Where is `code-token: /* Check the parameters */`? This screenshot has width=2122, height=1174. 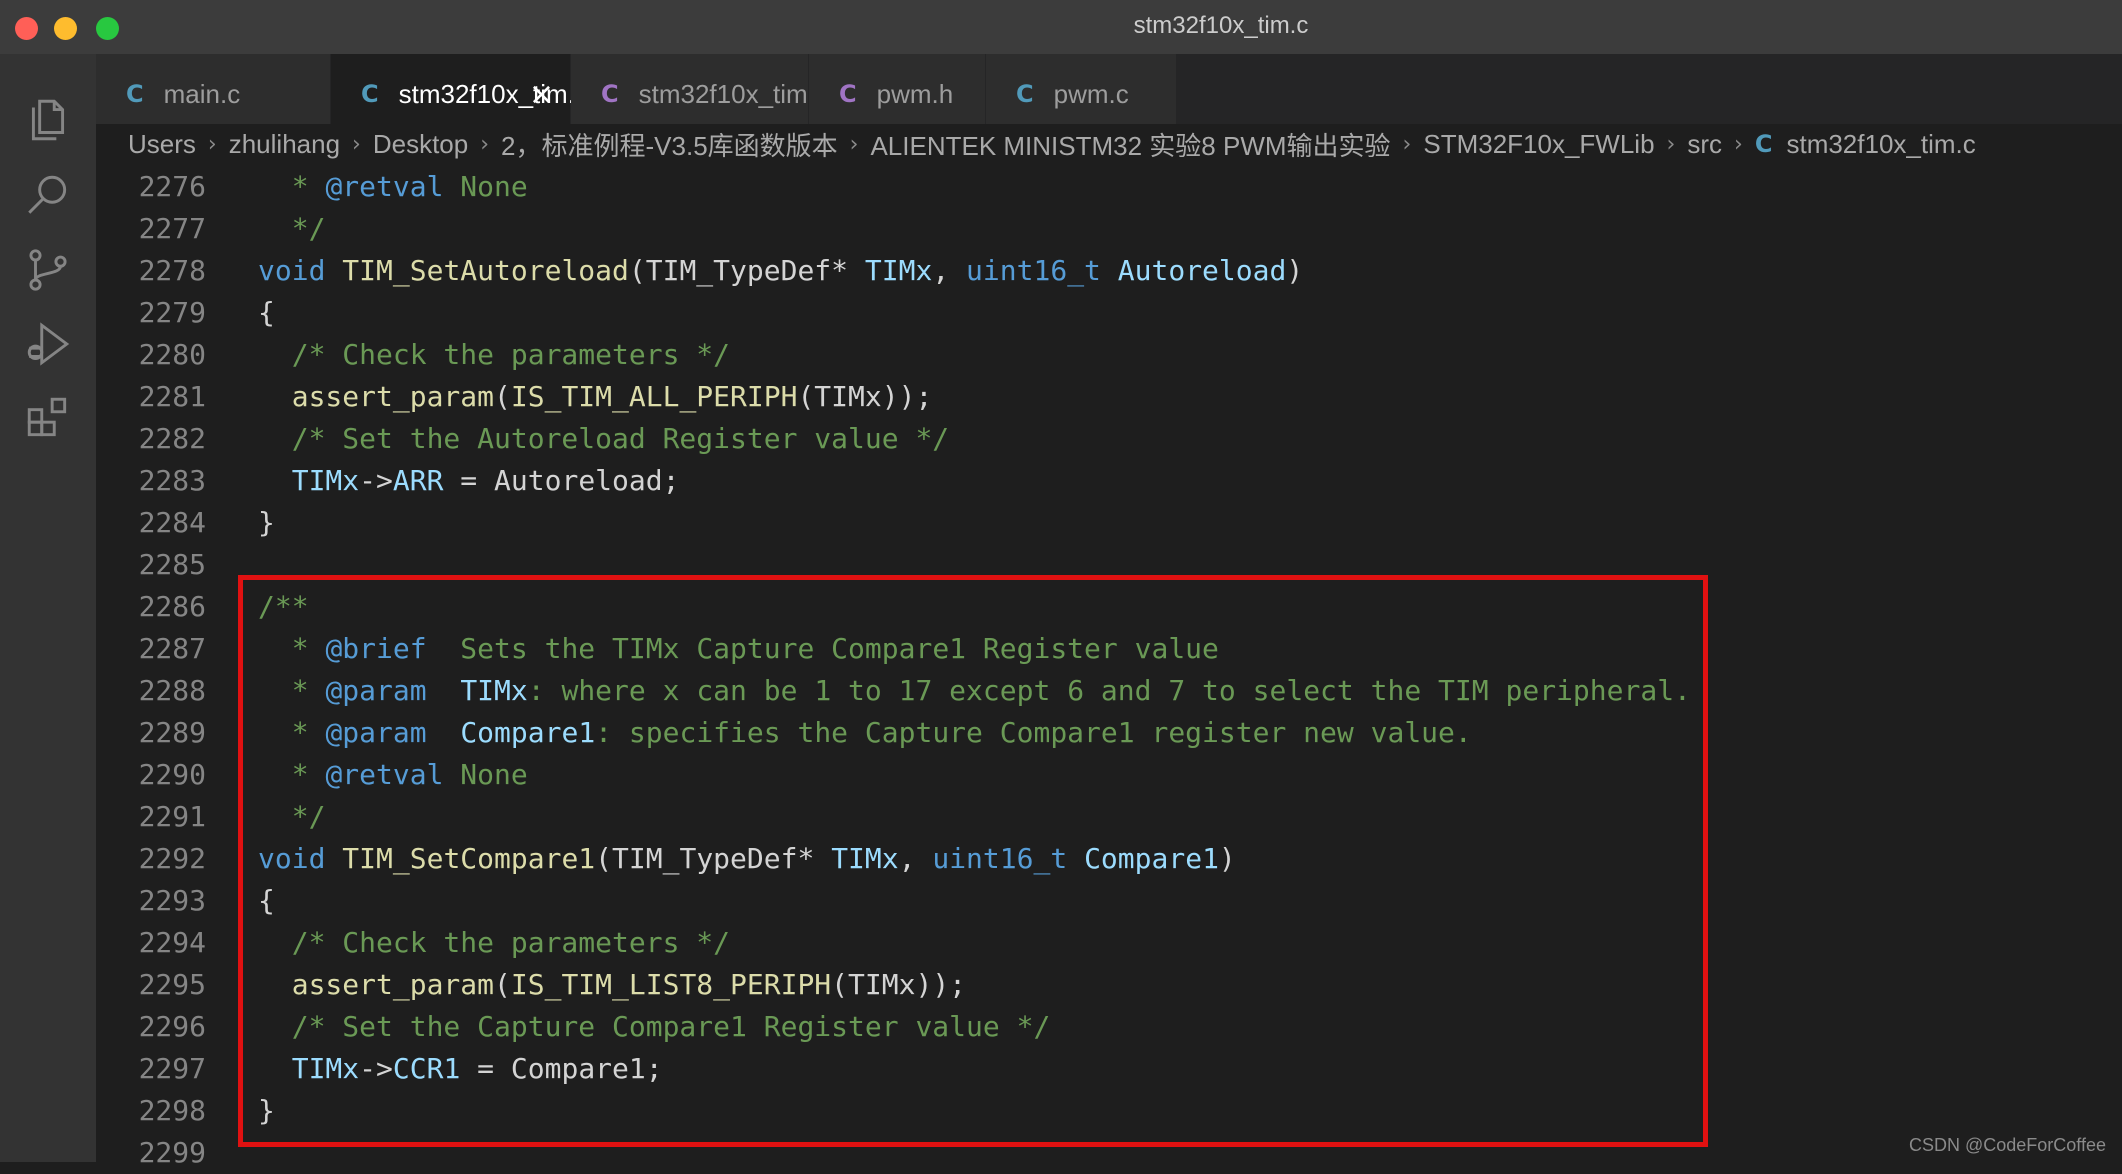
code-token: /* Check the parameters */ is located at coordinates (494, 354).